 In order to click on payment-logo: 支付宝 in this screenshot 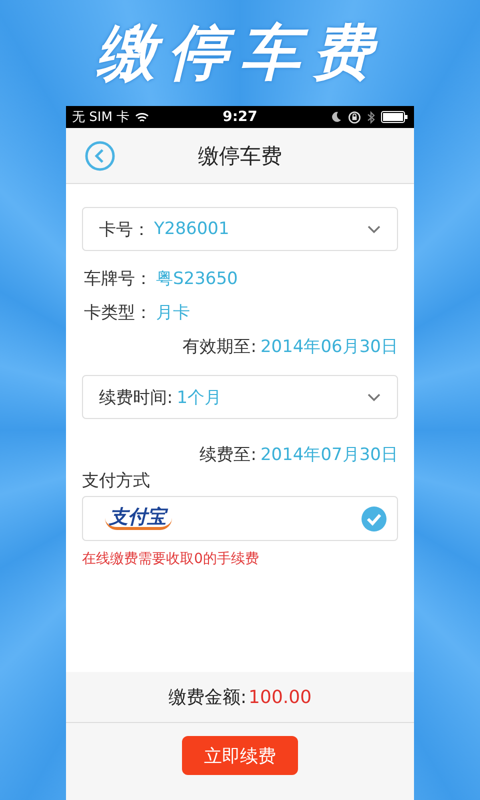, I will do `click(138, 518)`.